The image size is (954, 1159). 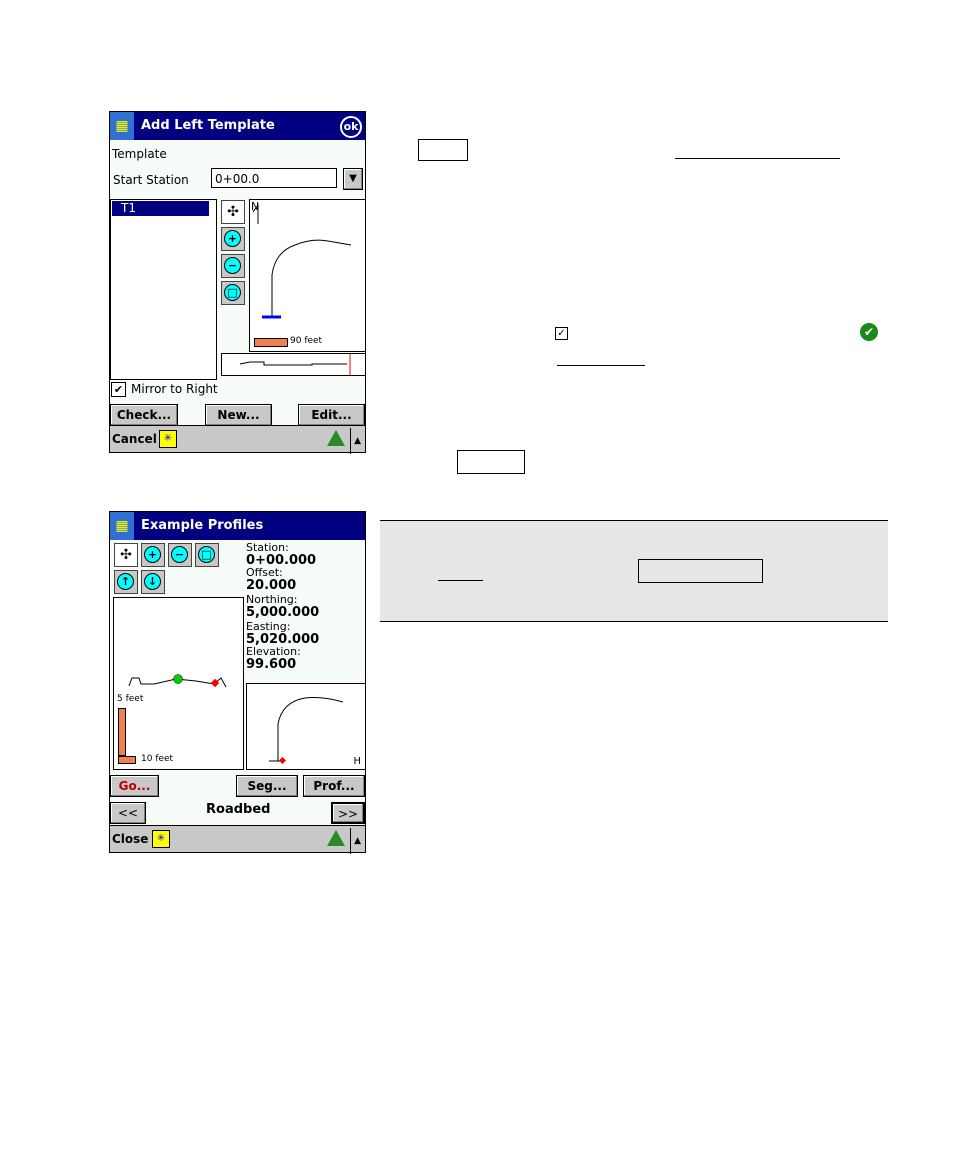 I want to click on scale-bar, so click(x=271, y=342).